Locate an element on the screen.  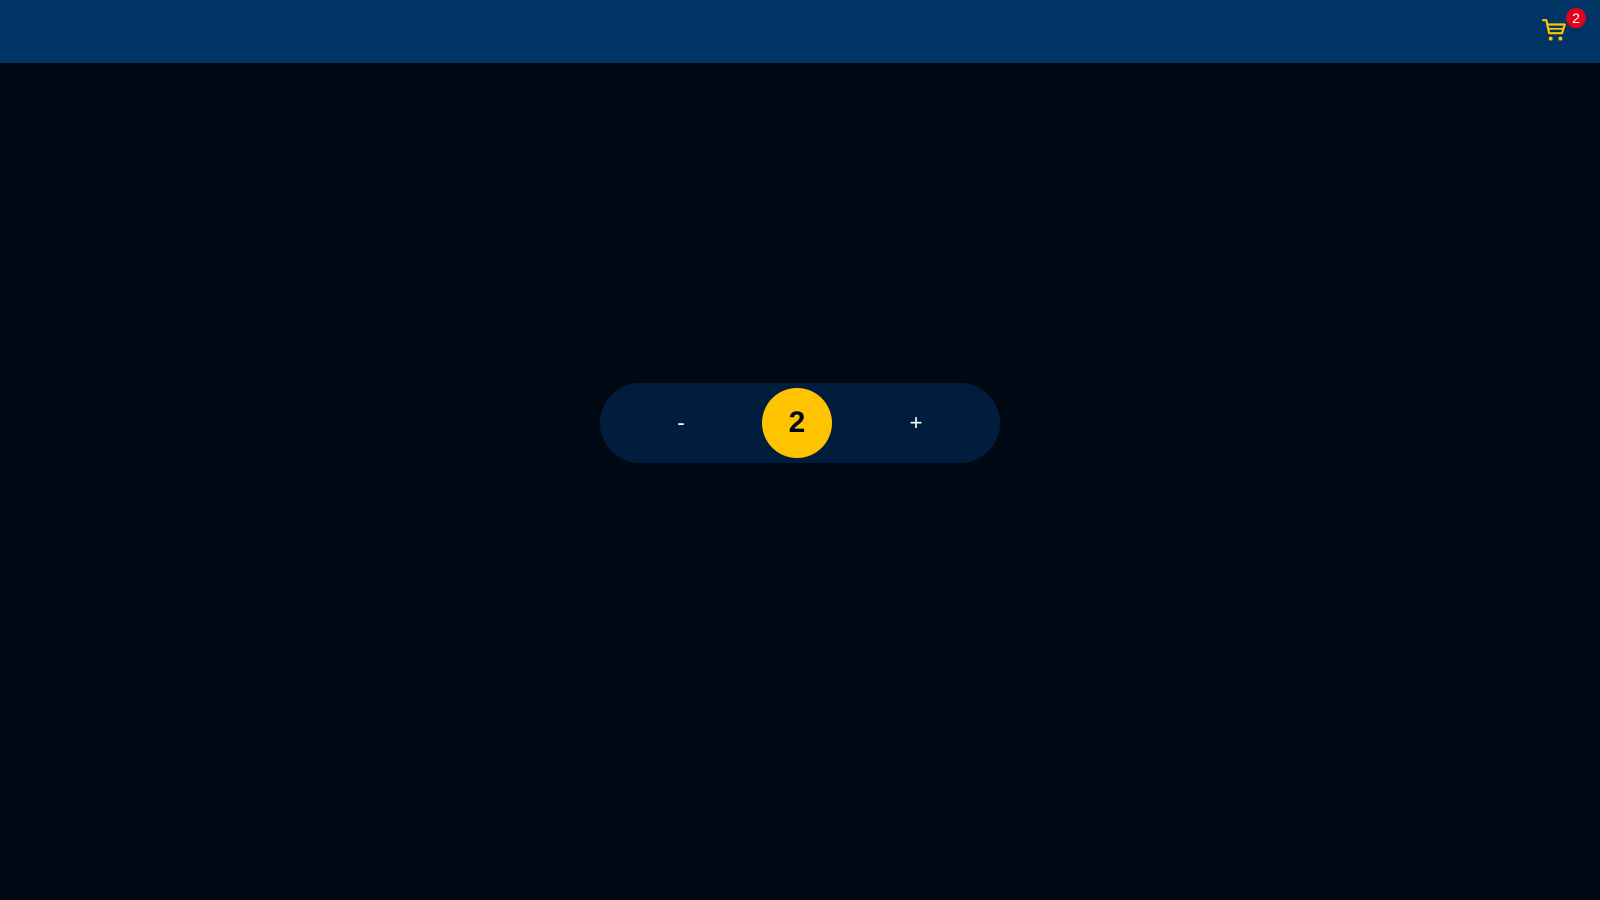
quantity-value: 2 is located at coordinates (797, 423).